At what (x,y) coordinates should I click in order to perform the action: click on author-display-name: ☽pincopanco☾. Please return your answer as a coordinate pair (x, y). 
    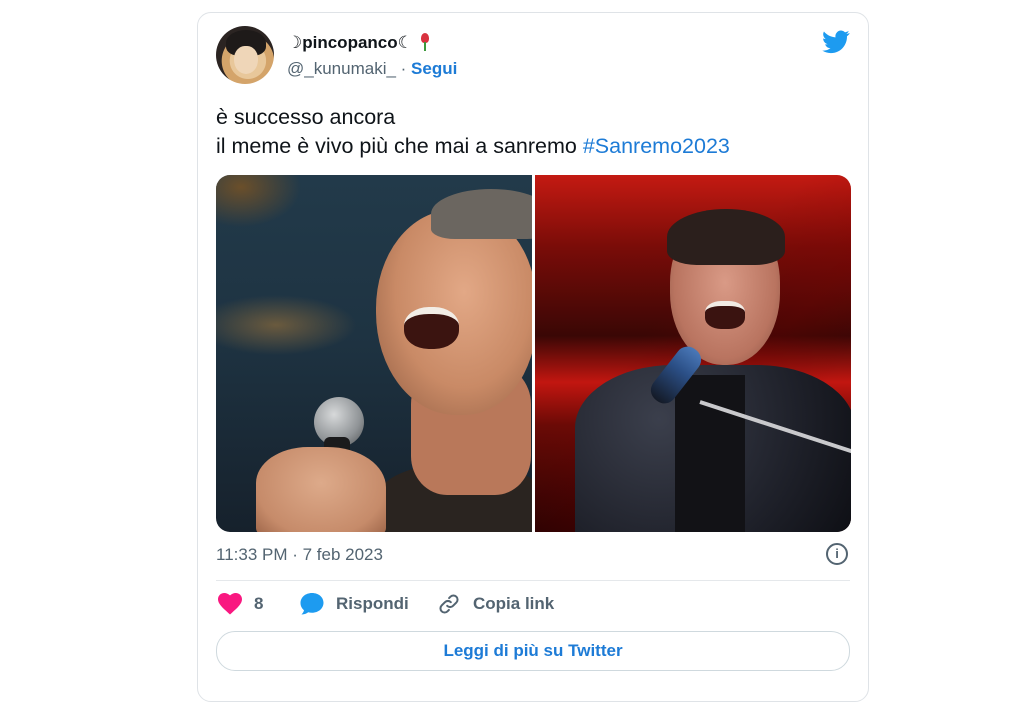
    Looking at the image, I should click on (358, 43).